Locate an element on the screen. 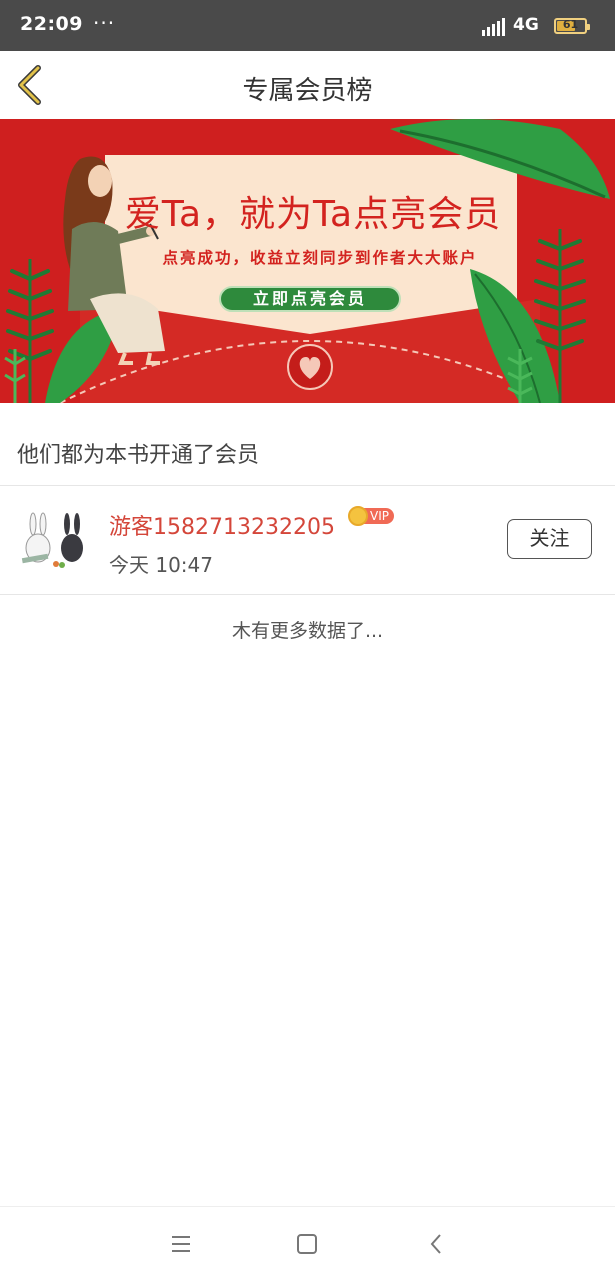 Image resolution: width=615 pixels, height=1280 pixels. status-more-dots: ··· is located at coordinates (104, 23).